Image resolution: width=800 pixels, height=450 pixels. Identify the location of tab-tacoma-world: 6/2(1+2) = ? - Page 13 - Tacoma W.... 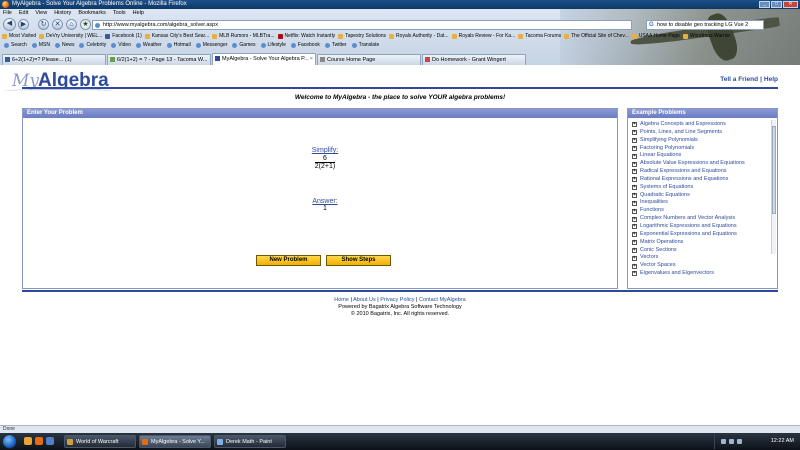
(159, 59).